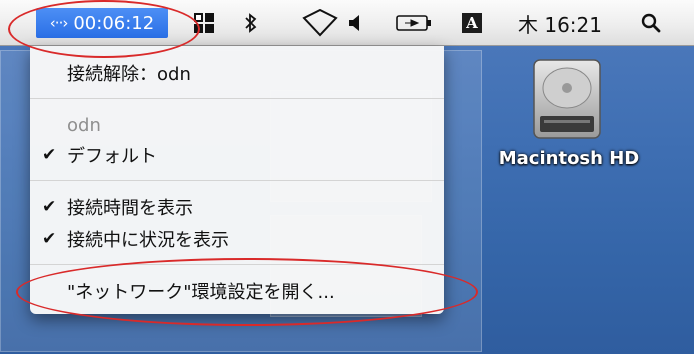 This screenshot has width=694, height=354. I want to click on menu-item-label: デフォルト, so click(112, 156).